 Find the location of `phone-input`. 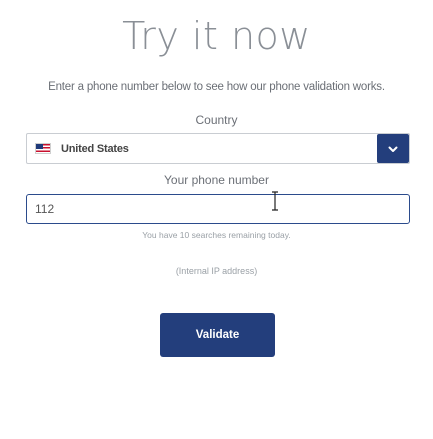

phone-input is located at coordinates (218, 209).